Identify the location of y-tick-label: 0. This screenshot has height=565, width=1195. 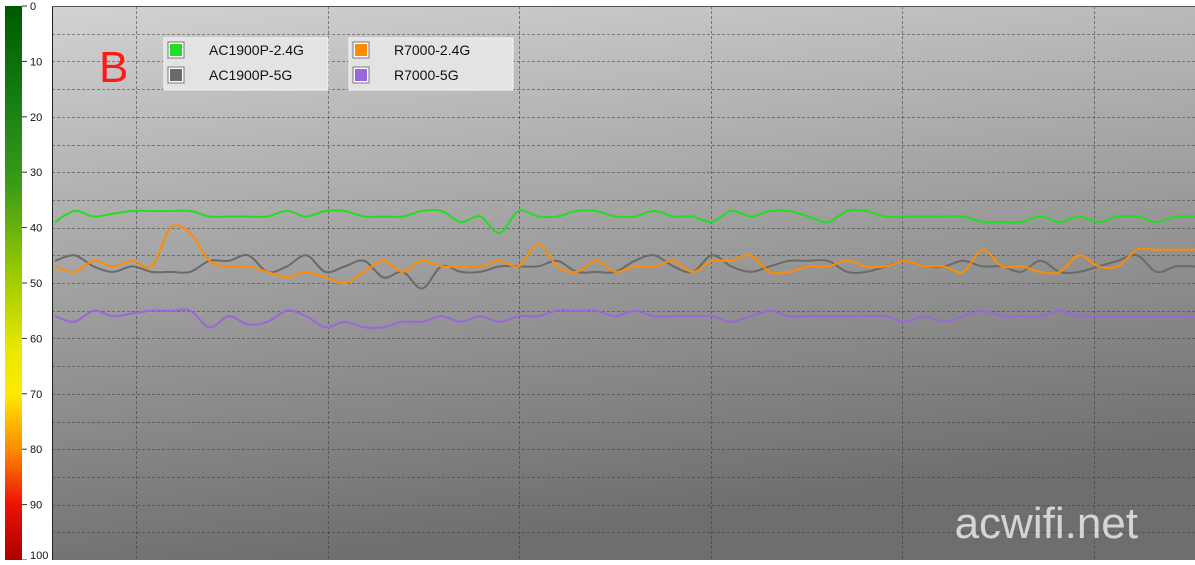
(33, 7).